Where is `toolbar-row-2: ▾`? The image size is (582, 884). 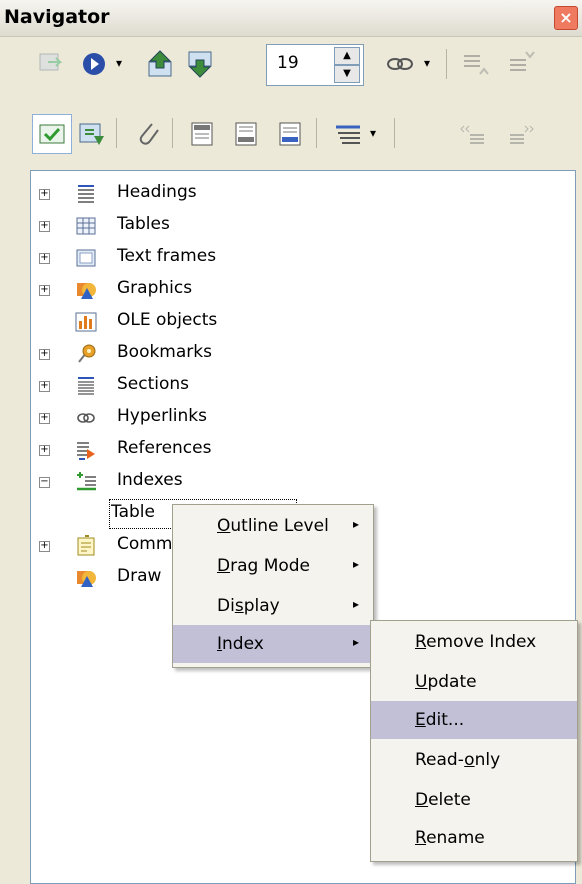 toolbar-row-2: ▾ is located at coordinates (291, 131).